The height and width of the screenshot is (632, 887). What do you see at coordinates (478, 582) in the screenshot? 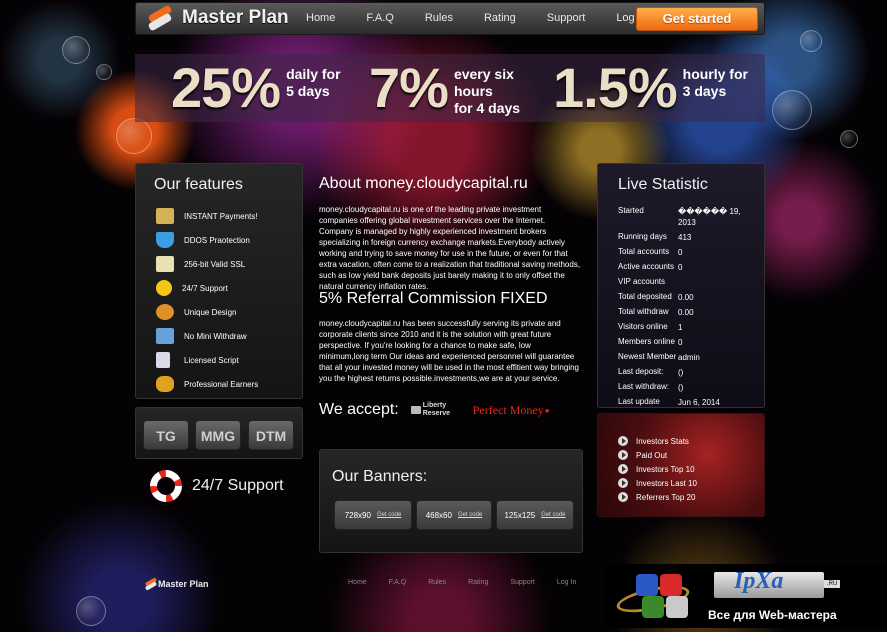
I see `footer-nav-rating: Rating` at bounding box center [478, 582].